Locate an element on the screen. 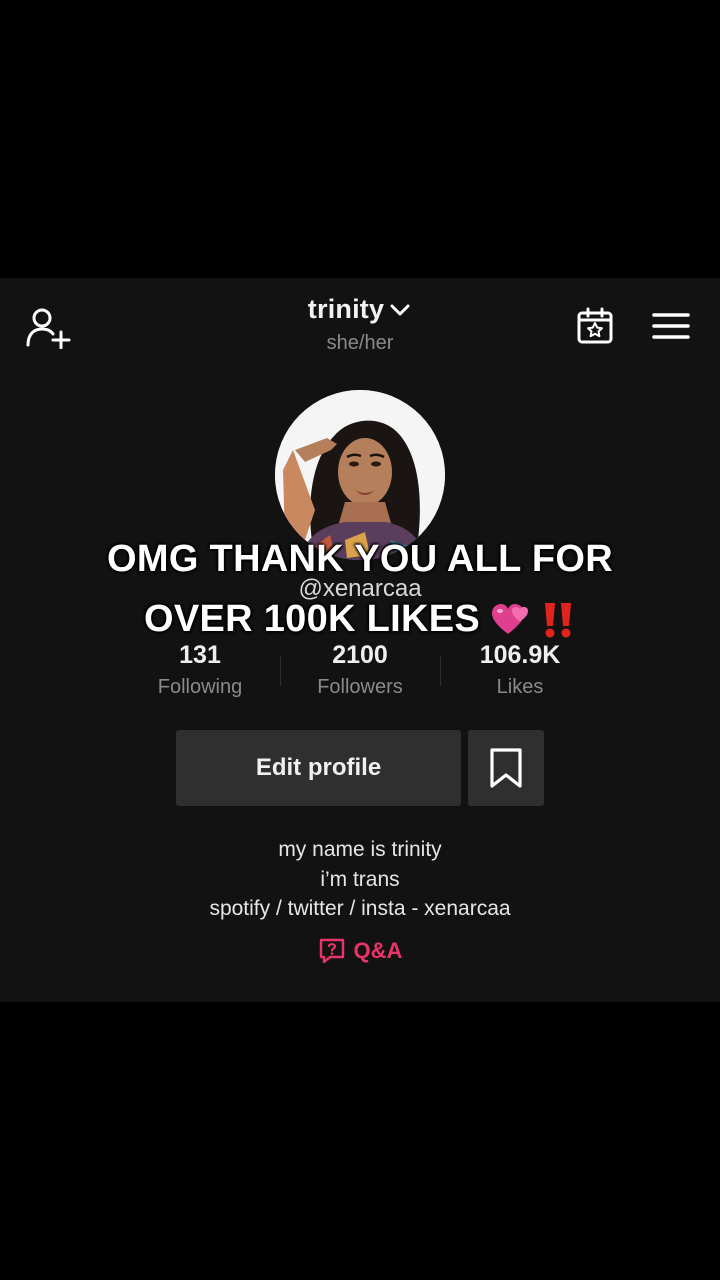  overlay-caption-line-1: OMG THANK YOU ALL FOR is located at coordinates (360, 559).